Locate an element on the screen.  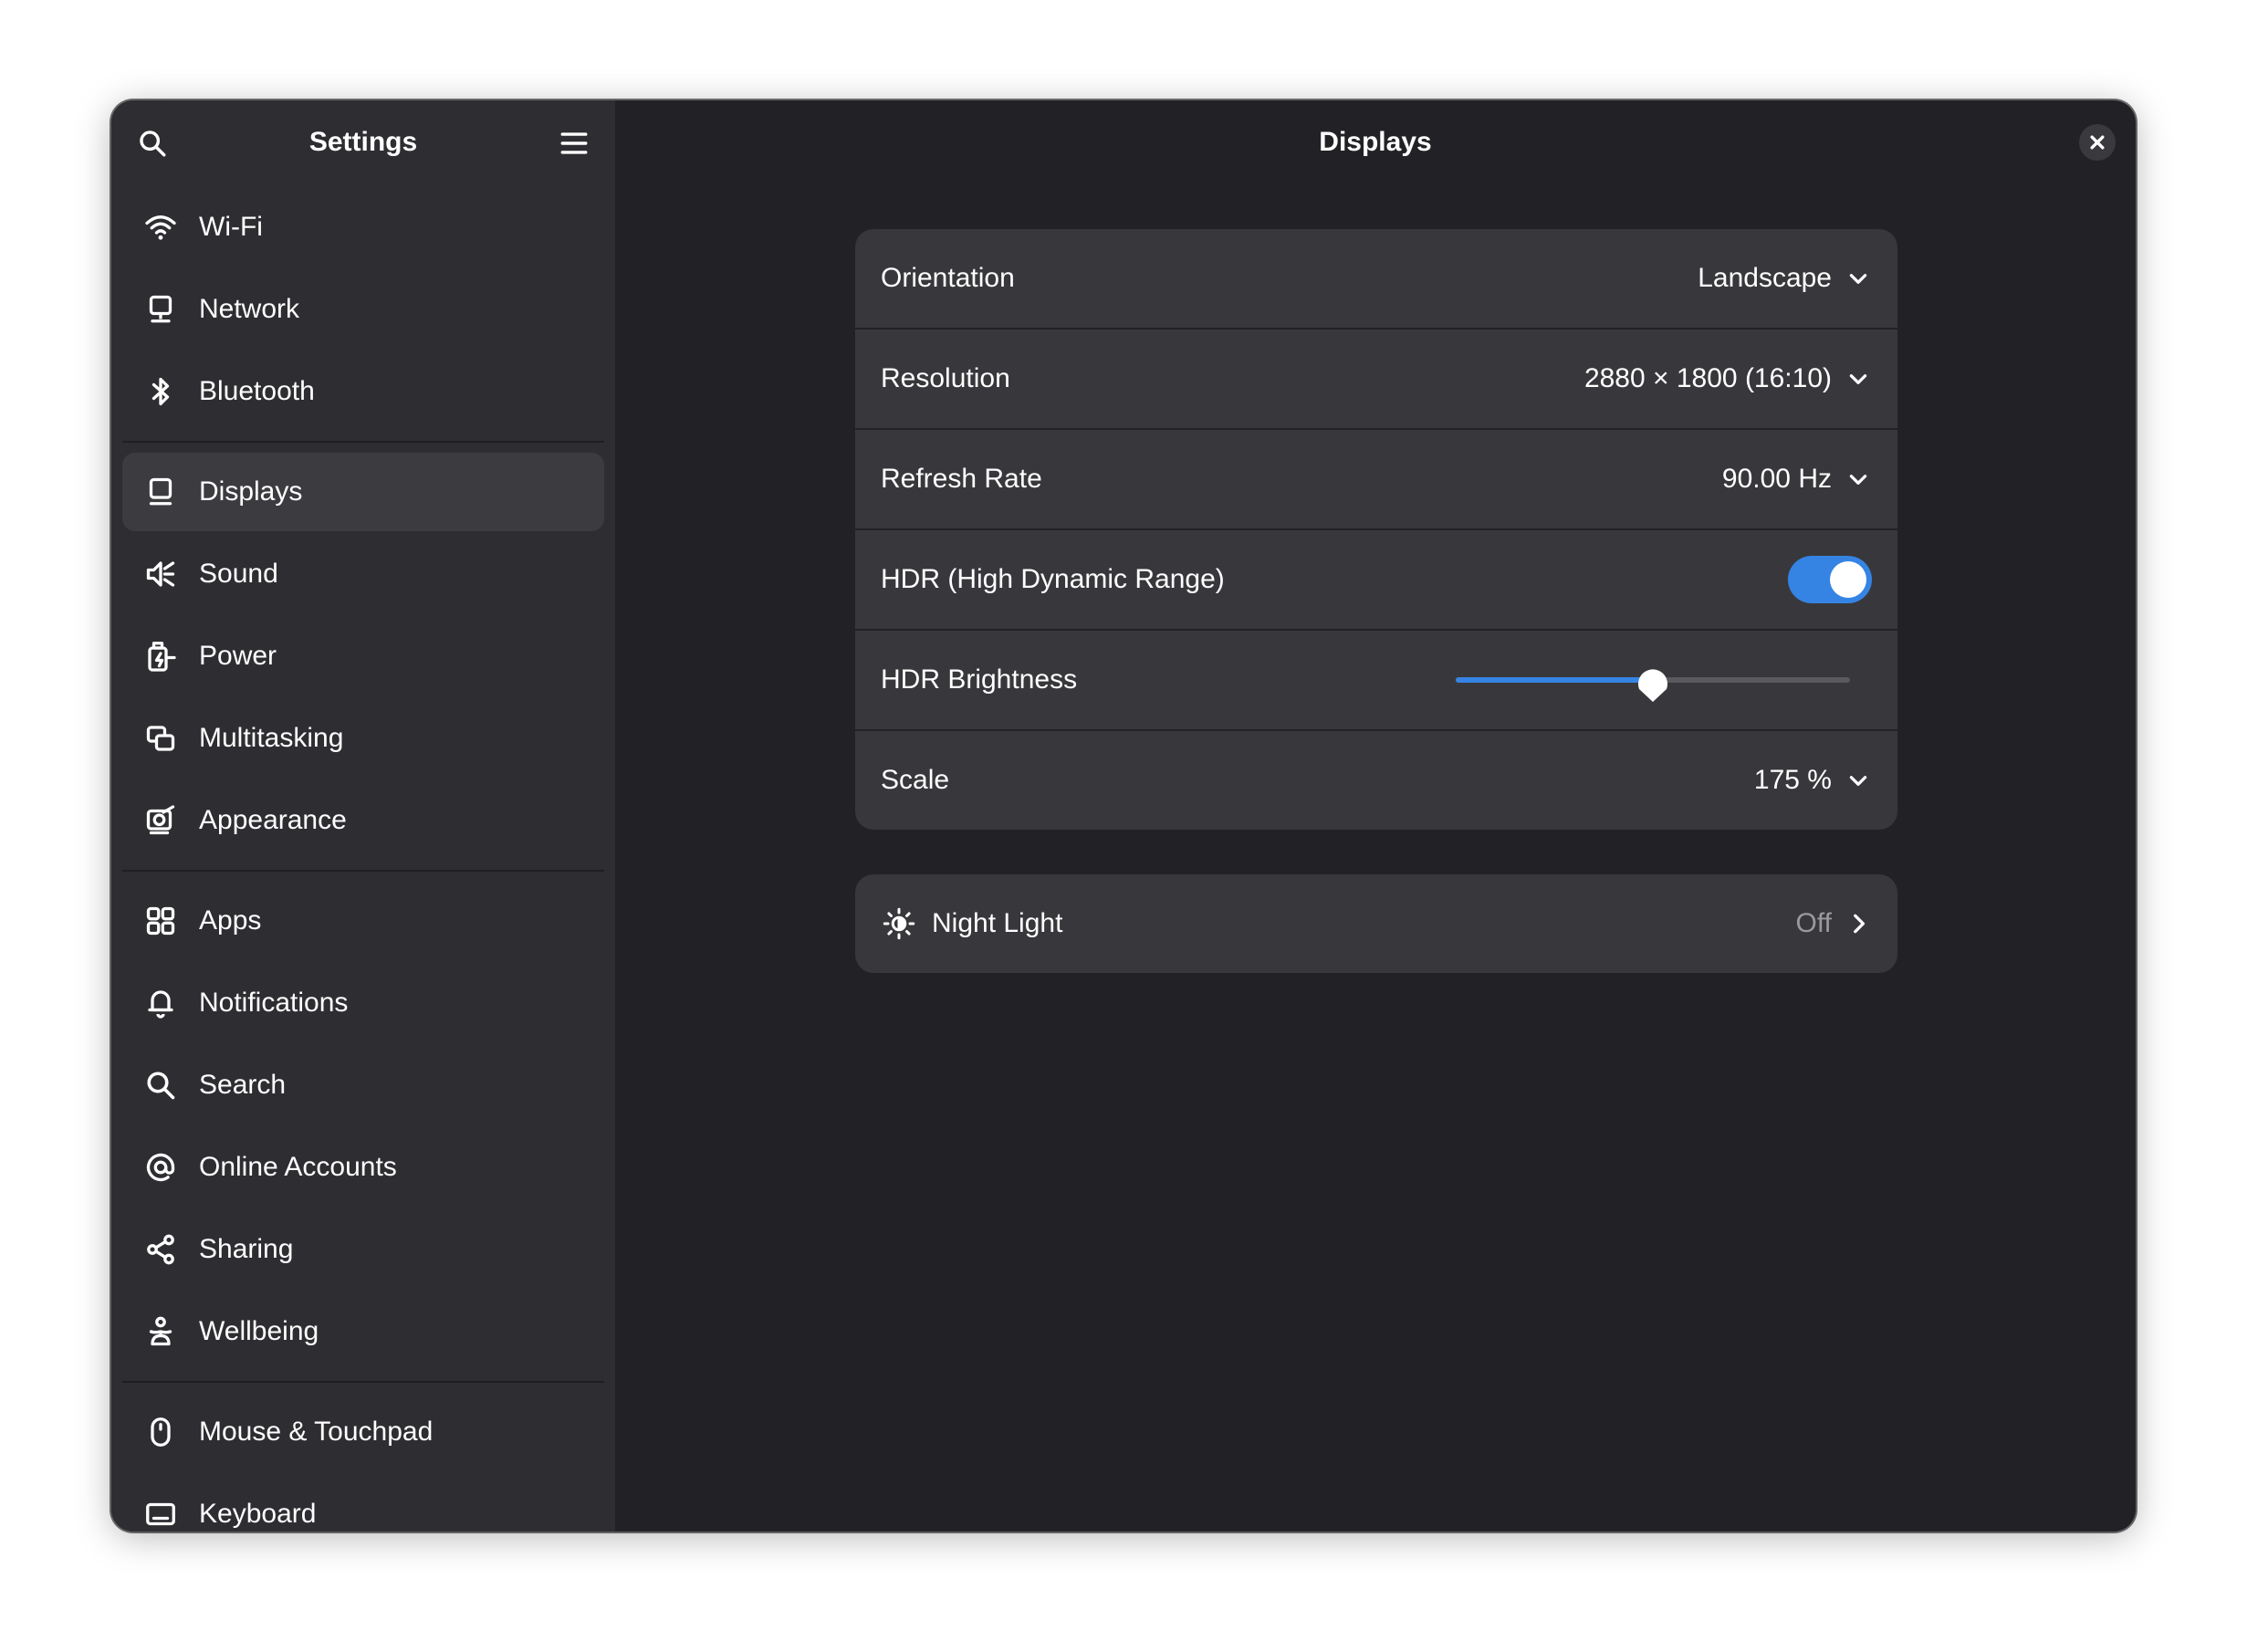
sidebar-item-label: Mouse & Touchpad is located at coordinates (316, 1432).